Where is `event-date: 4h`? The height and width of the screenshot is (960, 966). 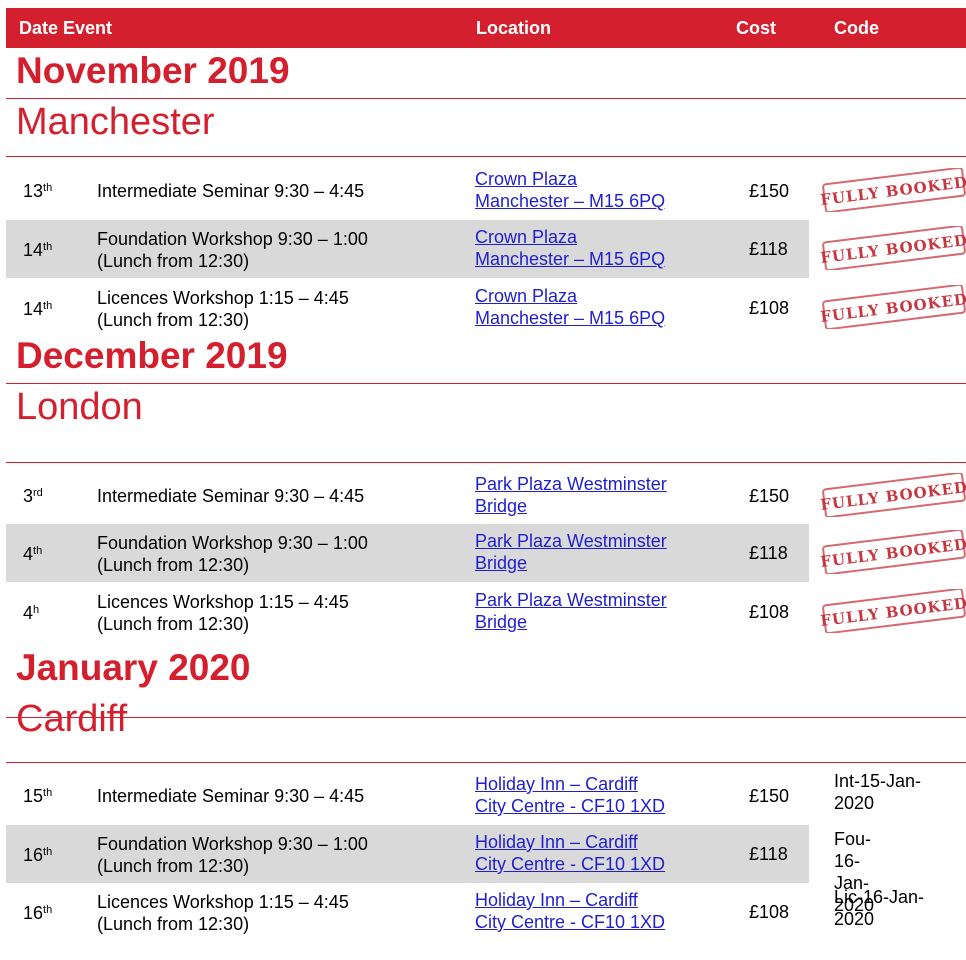
event-date: 4h is located at coordinates (31, 613).